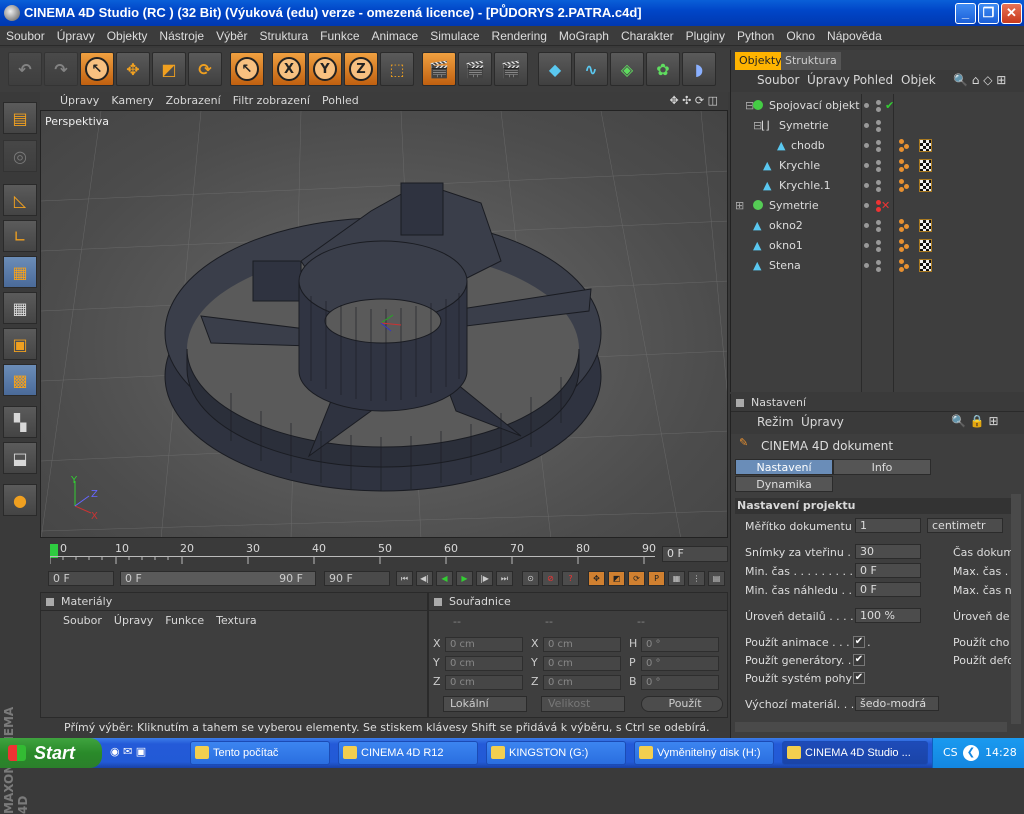 This screenshot has height=814, width=1024. What do you see at coordinates (696, 578) in the screenshot?
I see `timeline-options-icon: ⋮` at bounding box center [696, 578].